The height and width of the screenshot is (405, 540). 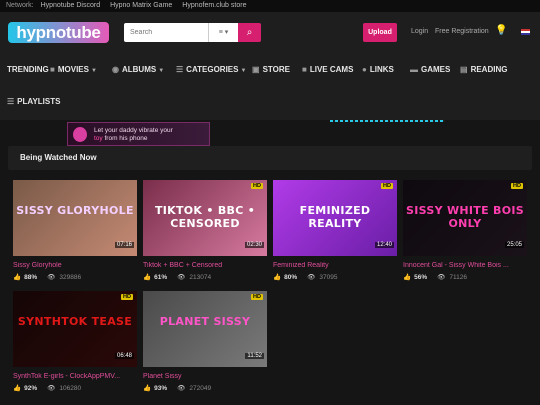 I want to click on network-link-matrix-game: Hypno Matrix Game, so click(x=141, y=5).